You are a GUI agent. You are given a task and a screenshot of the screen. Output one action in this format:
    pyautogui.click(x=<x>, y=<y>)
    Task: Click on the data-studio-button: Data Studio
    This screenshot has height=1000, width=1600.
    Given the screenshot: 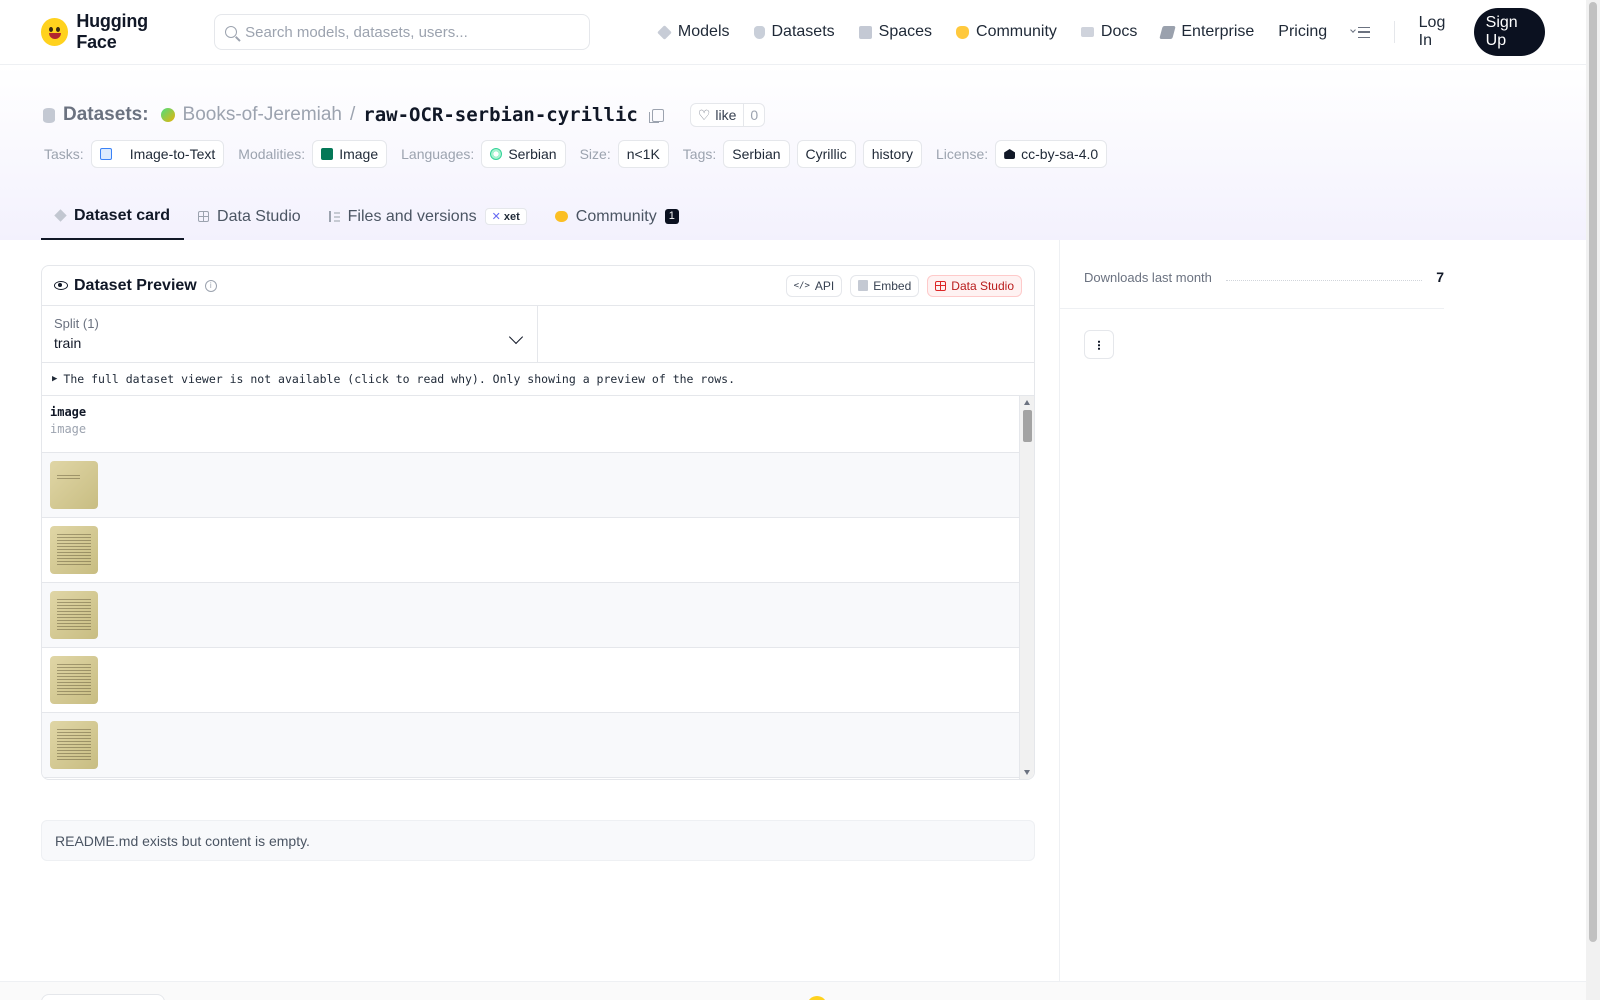 What is the action you would take?
    pyautogui.click(x=974, y=285)
    